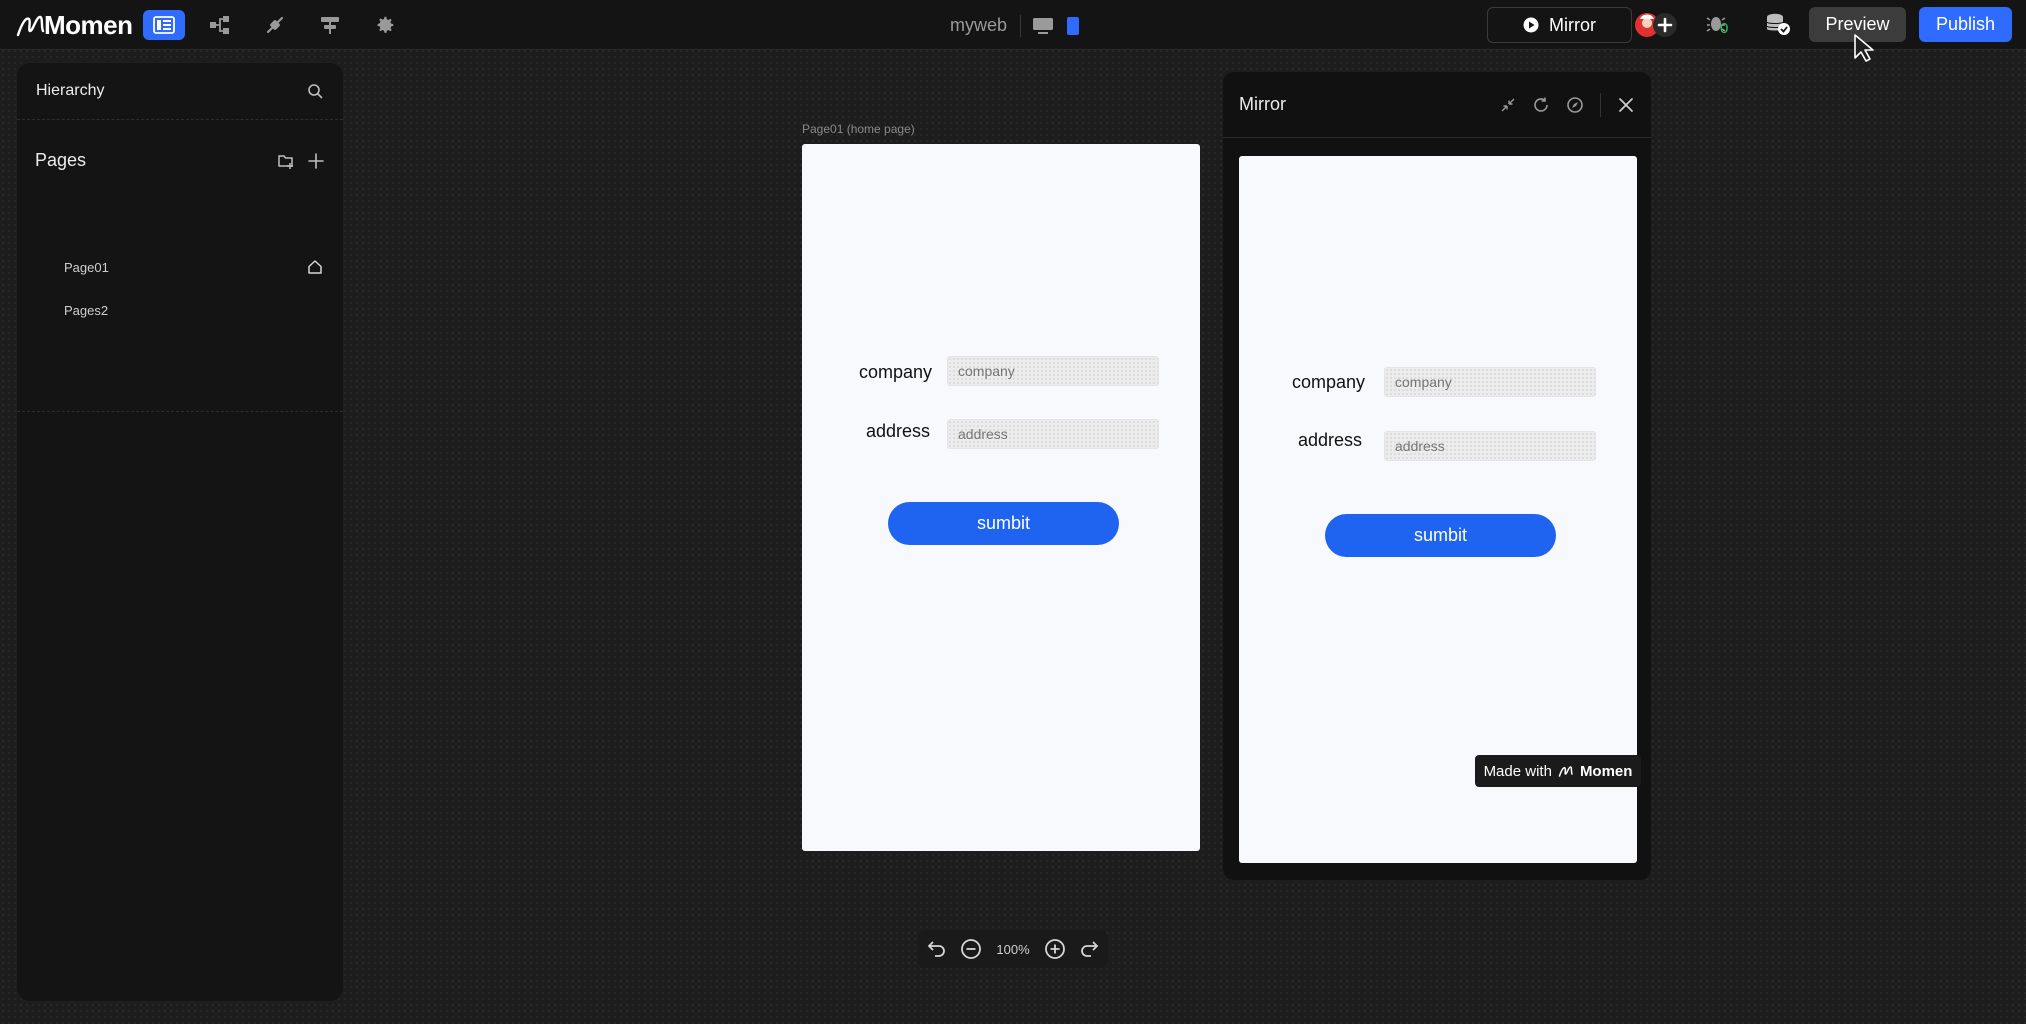 The image size is (2026, 1024). Describe the element at coordinates (1508, 105) in the screenshot. I see `collapse-icon` at that location.